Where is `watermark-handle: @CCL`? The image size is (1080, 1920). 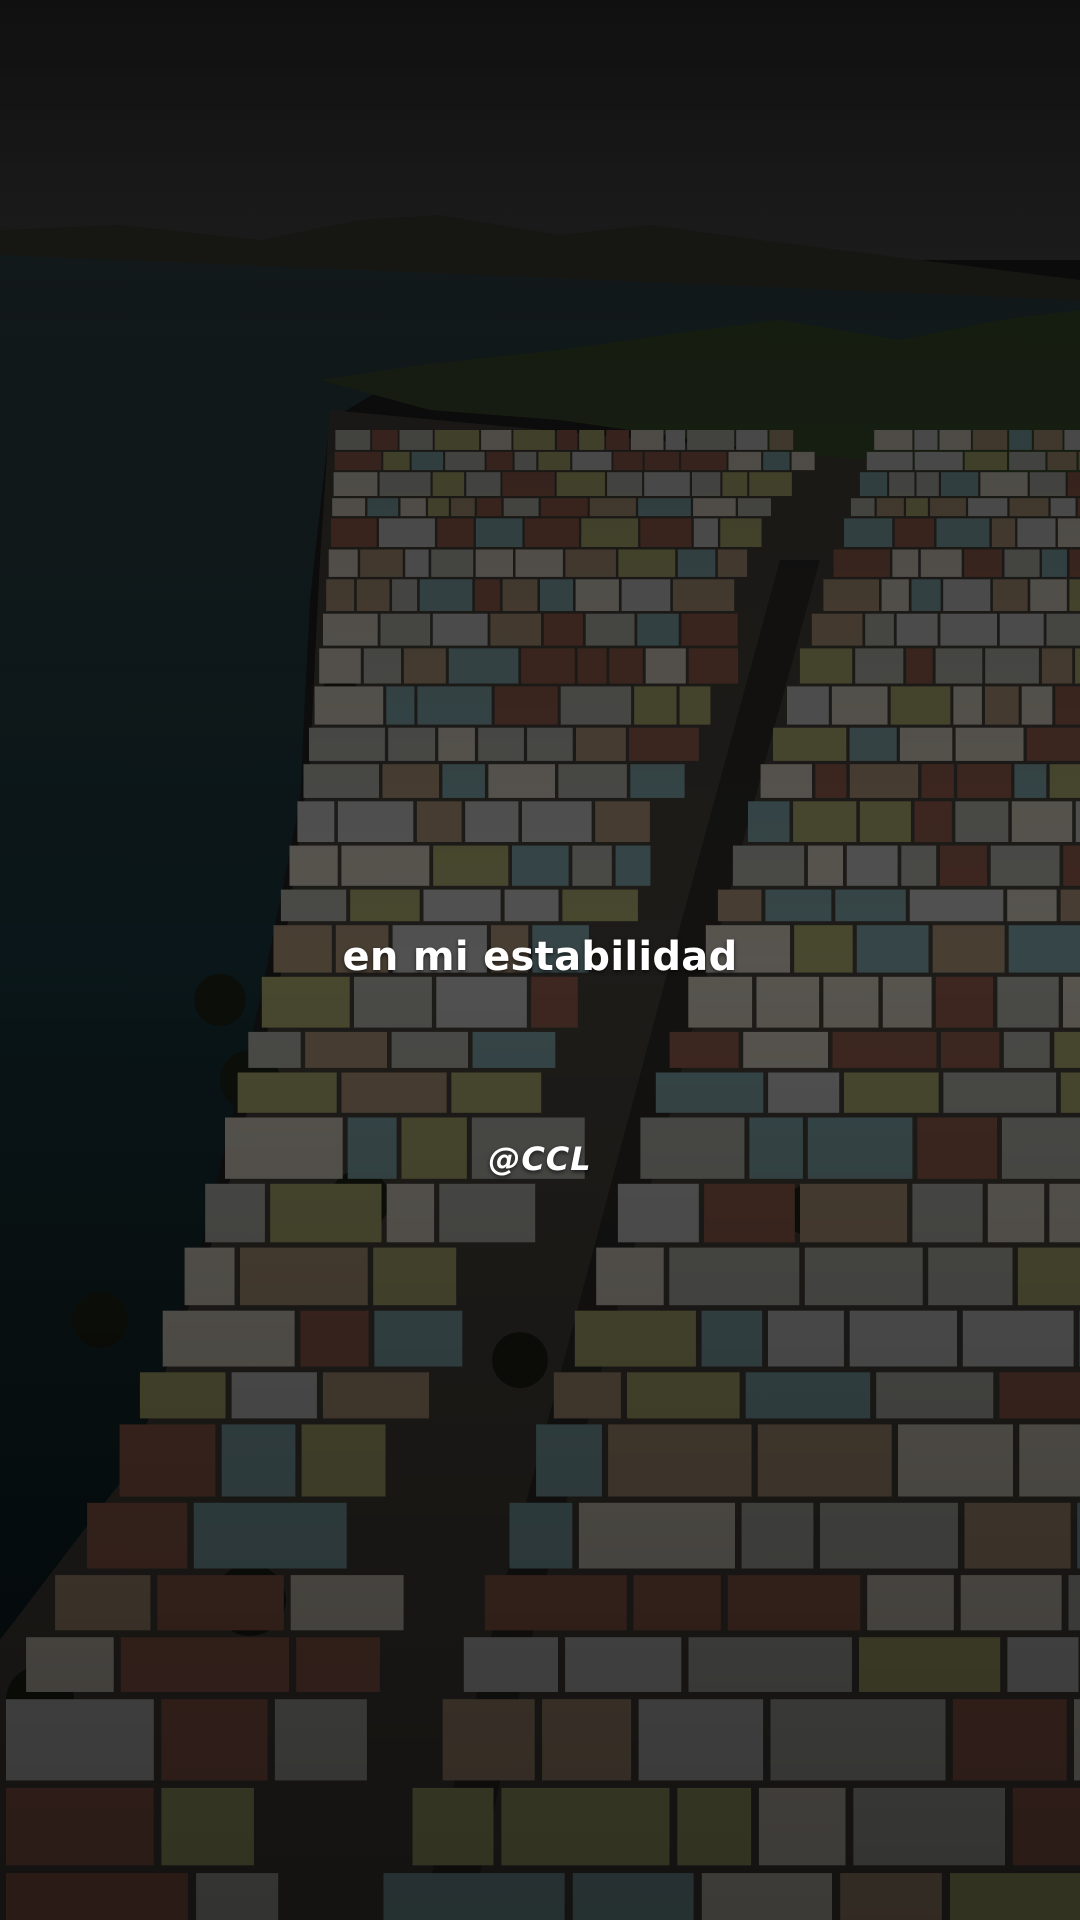 watermark-handle: @CCL is located at coordinates (540, 1159).